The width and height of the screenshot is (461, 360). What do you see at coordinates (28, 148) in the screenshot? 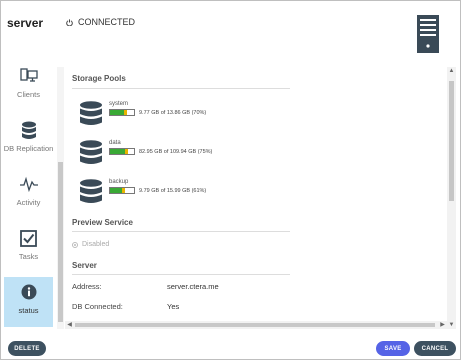
I see `sidebar-item-label: DB Replication` at bounding box center [28, 148].